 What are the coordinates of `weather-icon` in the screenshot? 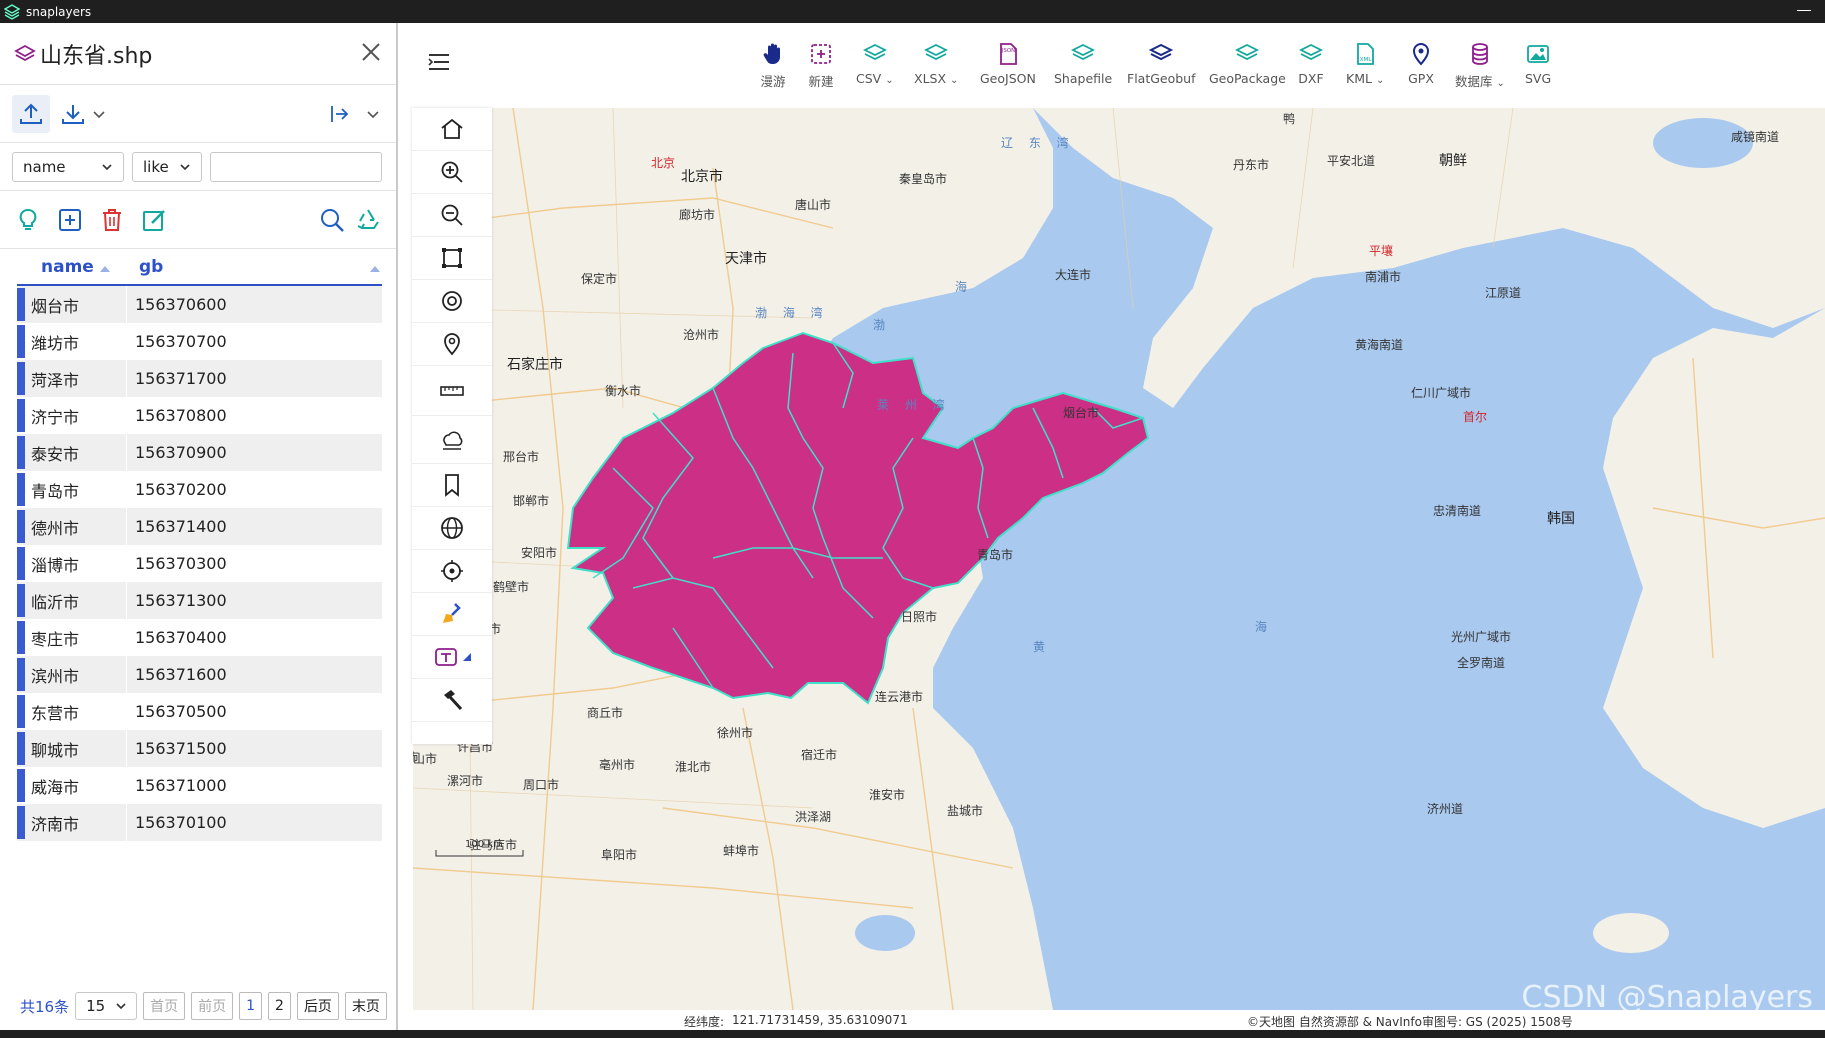 It's located at (453, 440).